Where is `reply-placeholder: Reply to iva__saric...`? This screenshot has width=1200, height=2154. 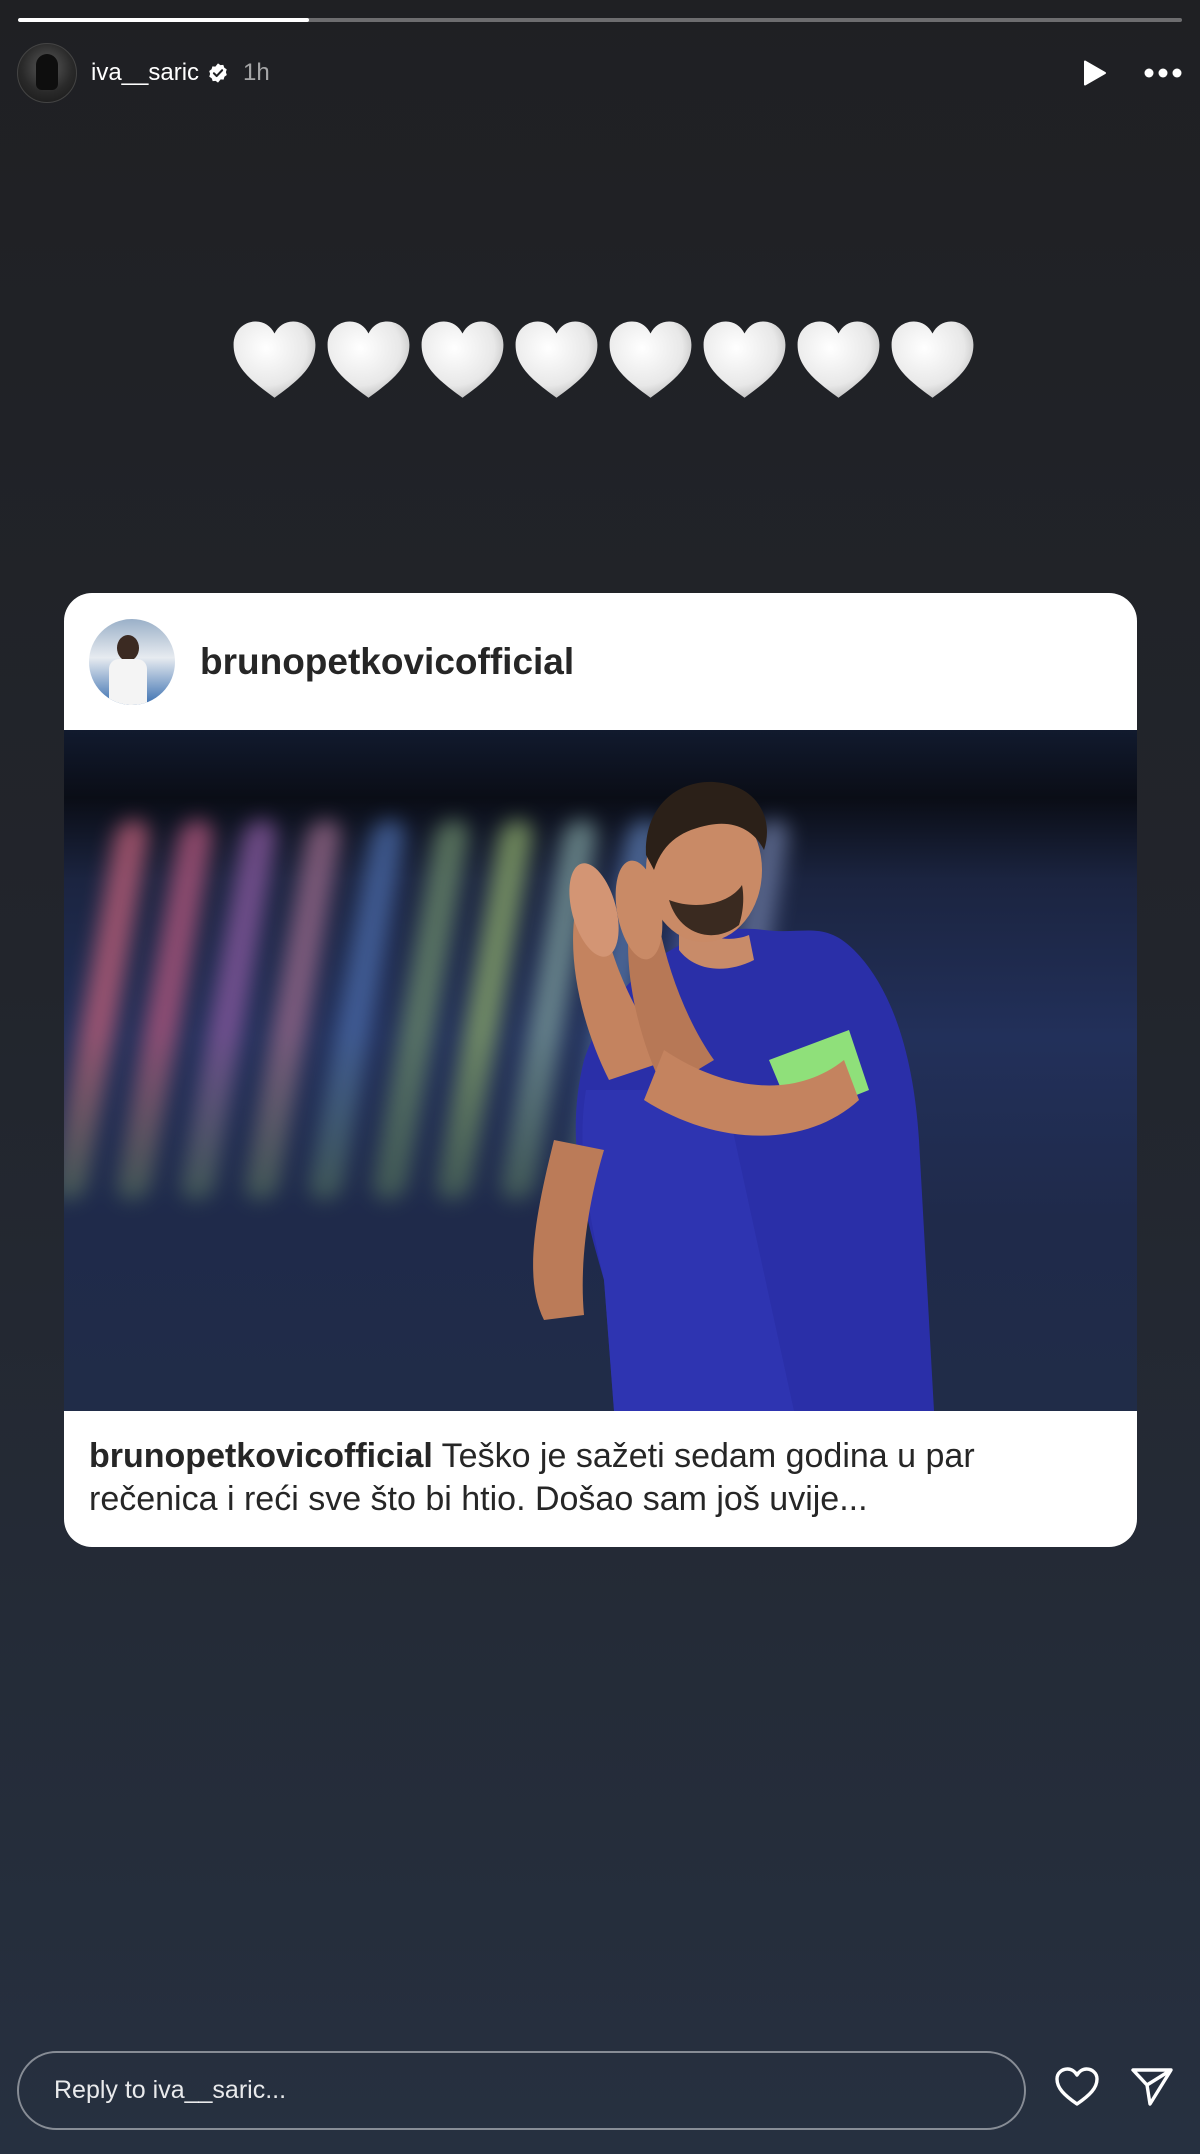 reply-placeholder: Reply to iva__saric... is located at coordinates (170, 2090).